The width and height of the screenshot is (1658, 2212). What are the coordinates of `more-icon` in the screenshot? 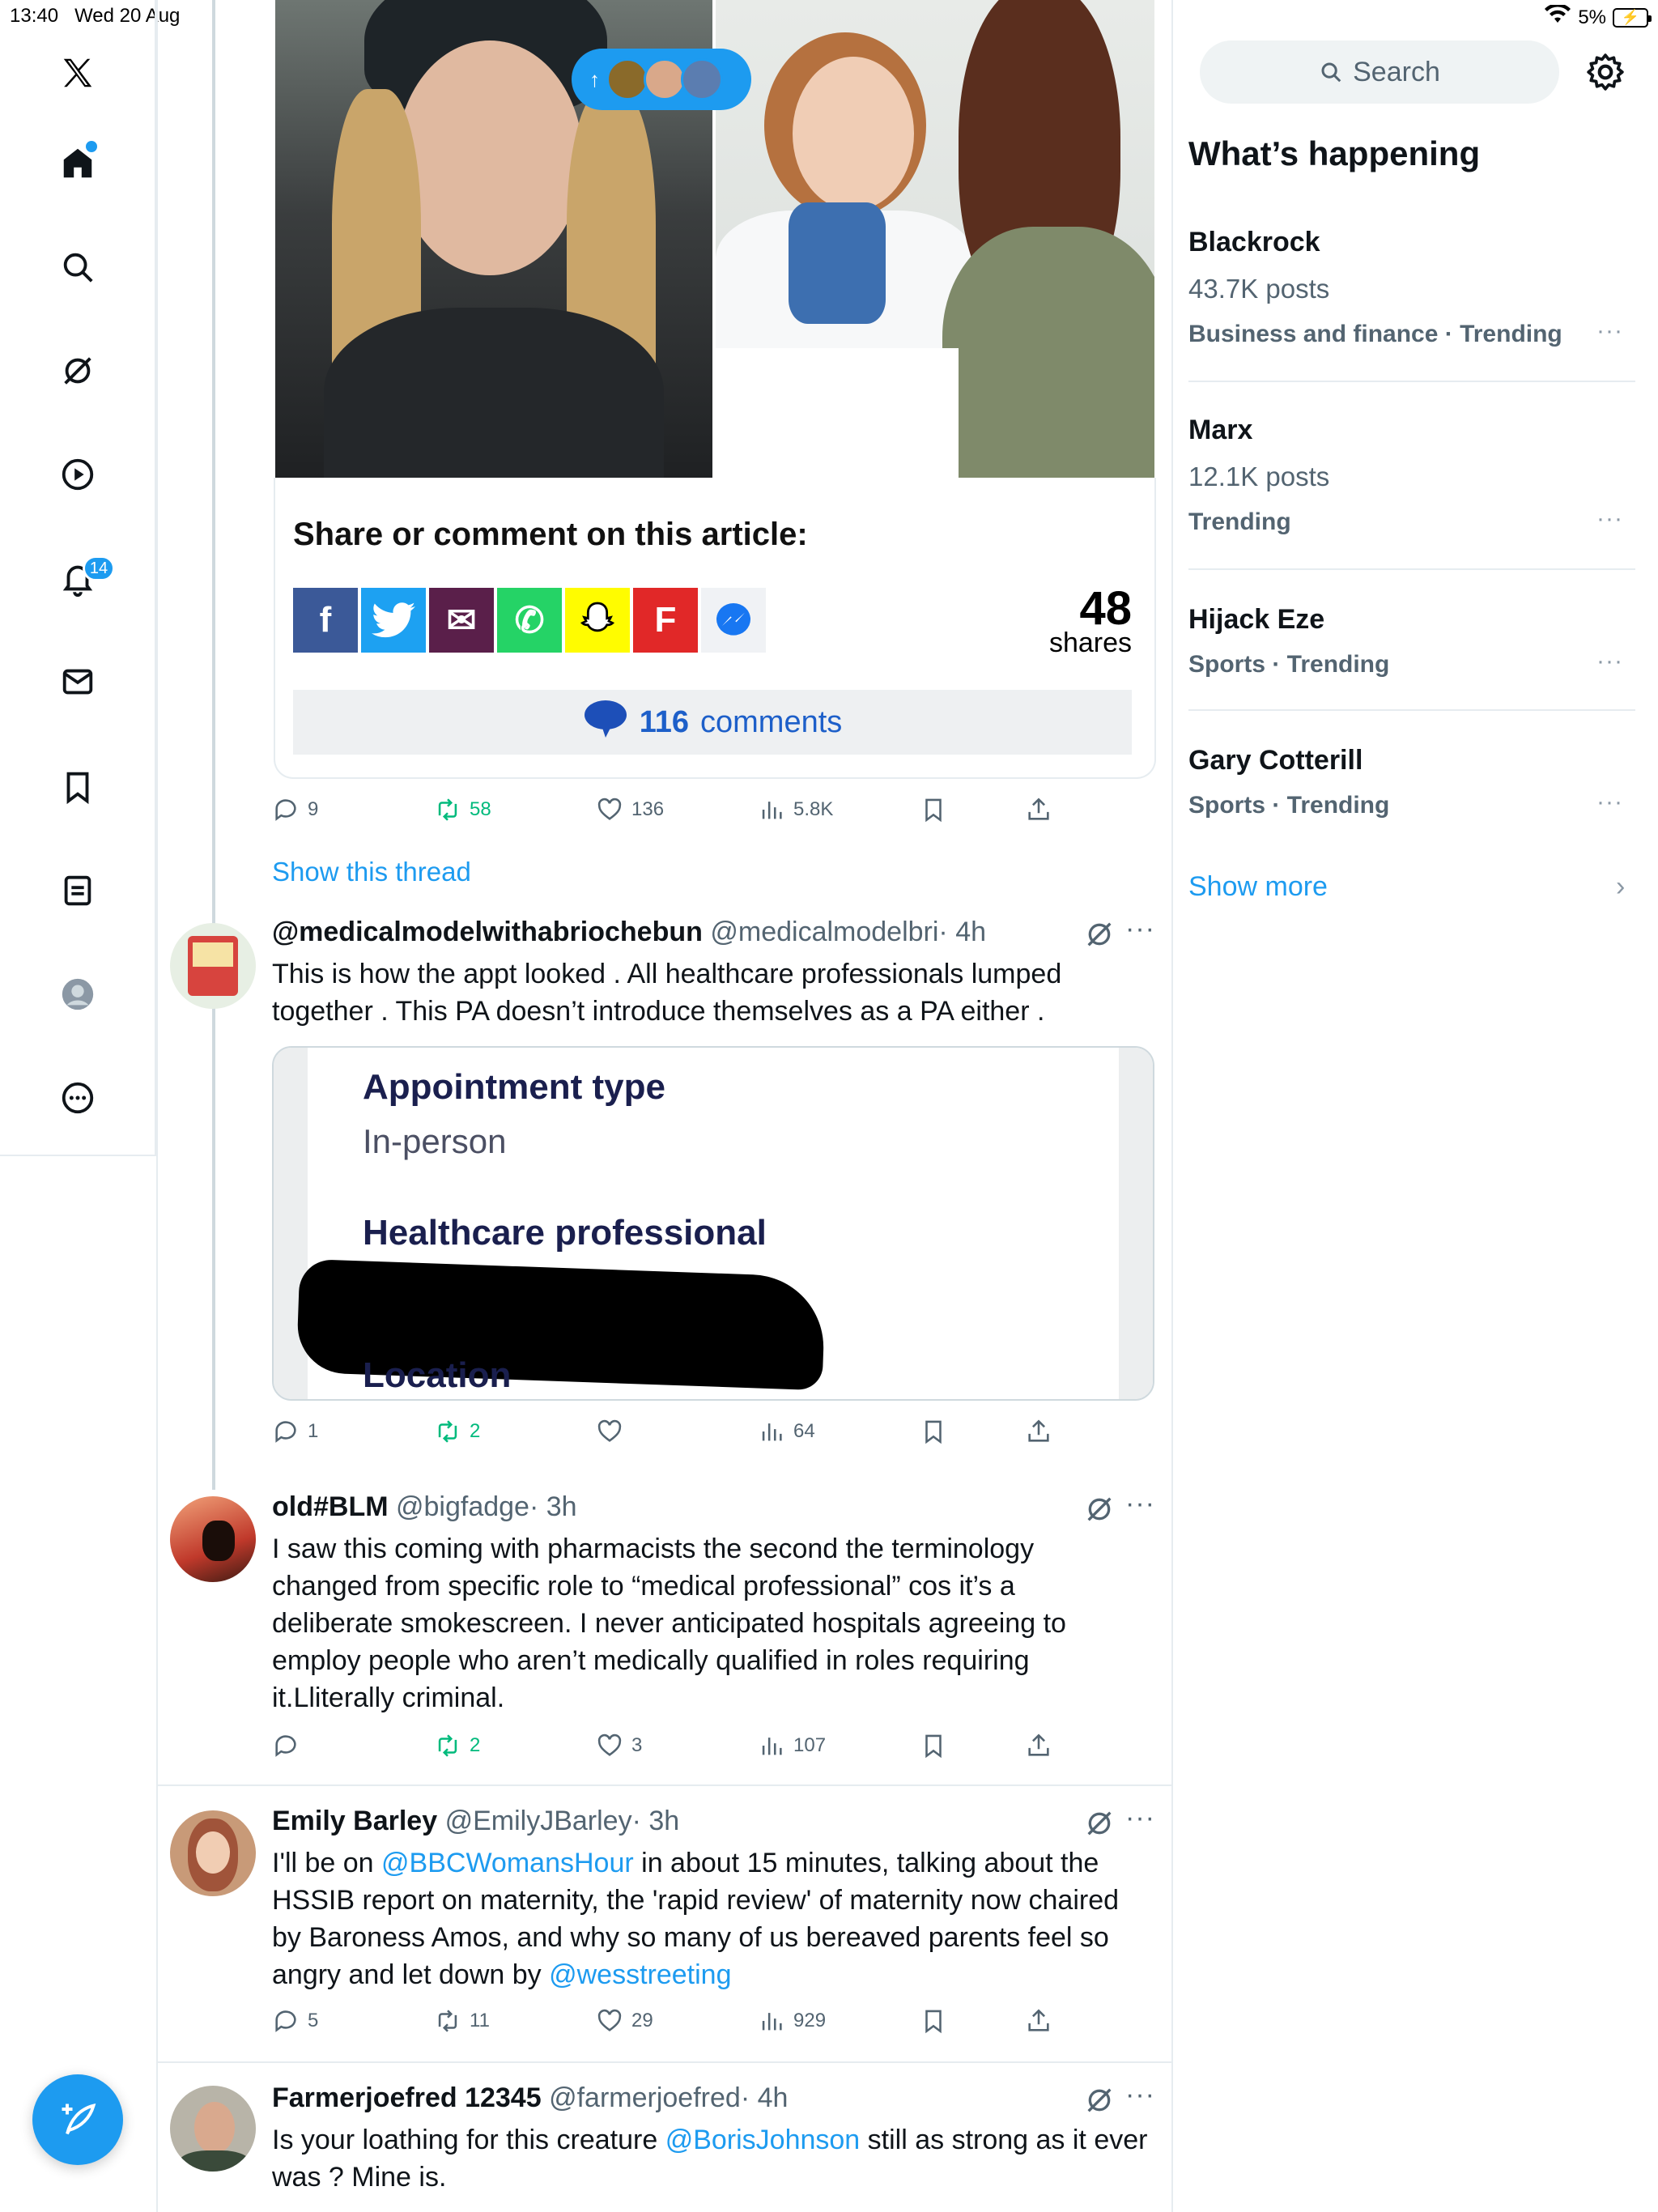 It's located at (78, 1098).